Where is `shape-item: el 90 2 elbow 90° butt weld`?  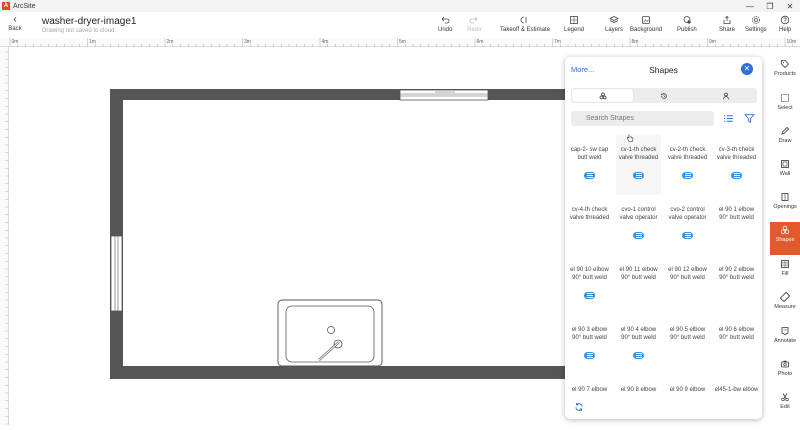 shape-item: el 90 2 elbow 90° butt weld is located at coordinates (736, 285).